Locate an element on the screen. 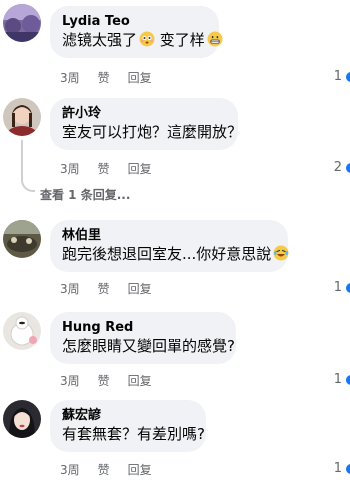  comment-text: 滤镜太强了 变了样 is located at coordinates (142, 40).